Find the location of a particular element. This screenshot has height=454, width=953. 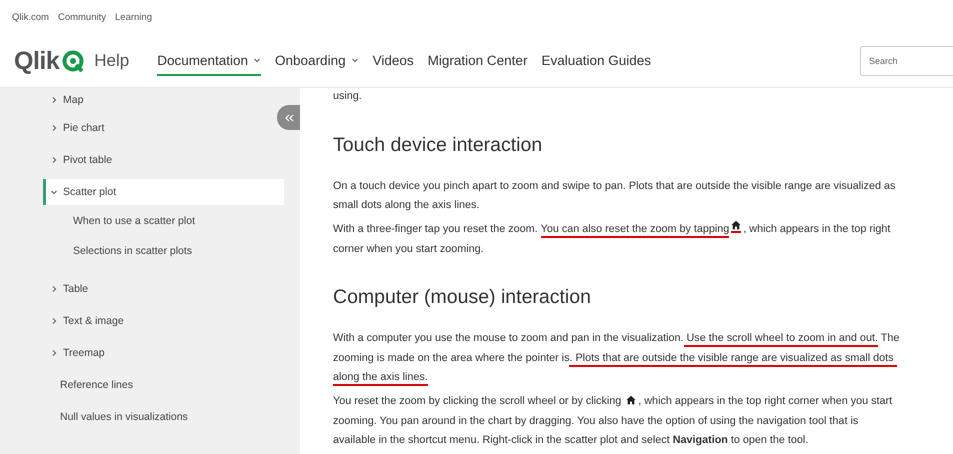

top-link: Community is located at coordinates (82, 17).